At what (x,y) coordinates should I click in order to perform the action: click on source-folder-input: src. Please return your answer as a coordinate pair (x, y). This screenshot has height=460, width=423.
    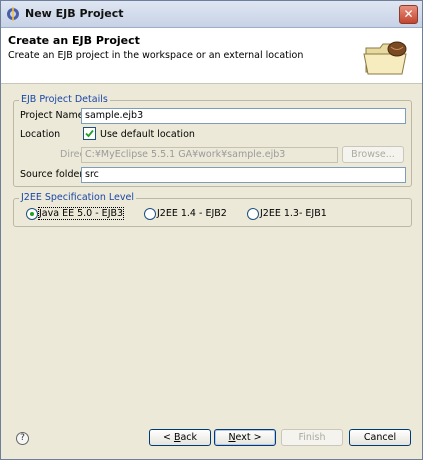
    Looking at the image, I should click on (243, 175).